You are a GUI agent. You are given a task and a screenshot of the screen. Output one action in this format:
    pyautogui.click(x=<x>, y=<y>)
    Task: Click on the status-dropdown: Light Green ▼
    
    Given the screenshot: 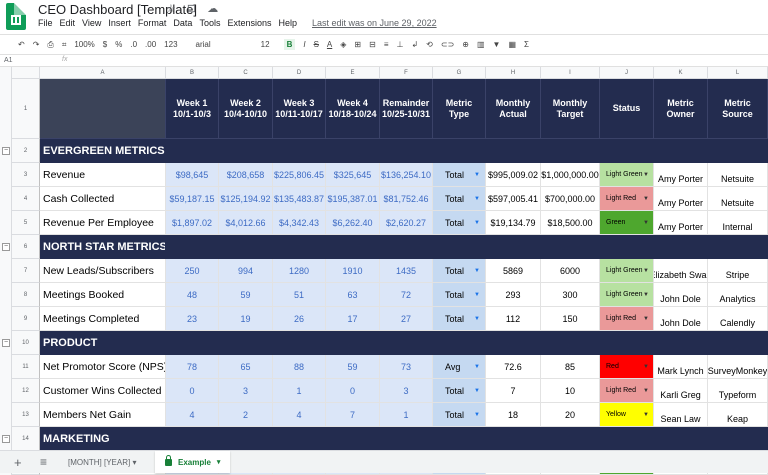 What is the action you would take?
    pyautogui.click(x=627, y=295)
    